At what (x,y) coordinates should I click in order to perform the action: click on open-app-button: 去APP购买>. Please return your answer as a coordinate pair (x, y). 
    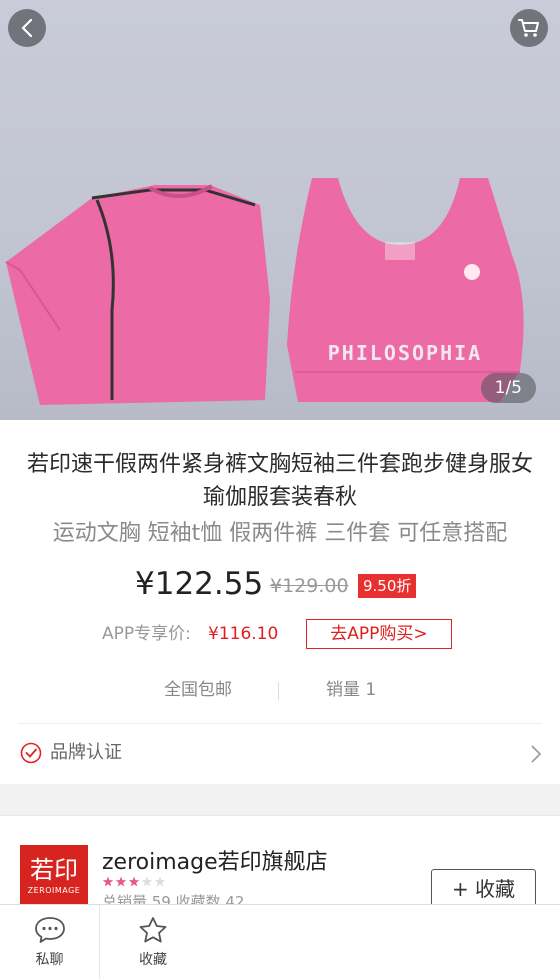
    Looking at the image, I should click on (379, 634).